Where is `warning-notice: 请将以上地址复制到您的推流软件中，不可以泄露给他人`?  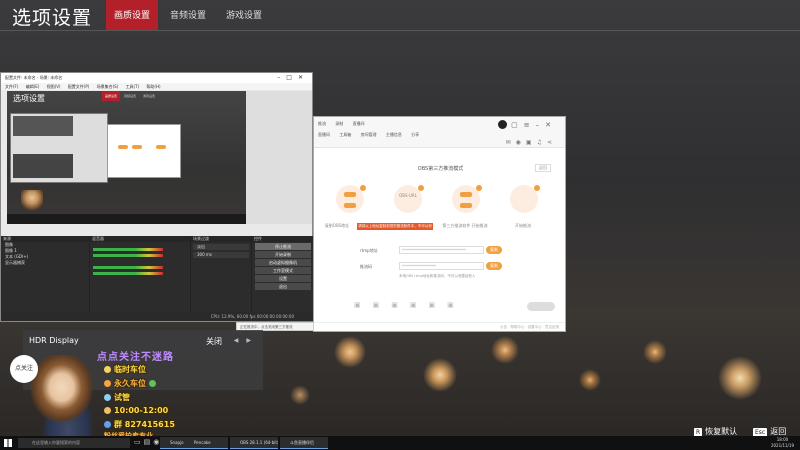
warning-notice: 请将以上地址复制到您的推流软件中，不可以泄露给他人 is located at coordinates (395, 229).